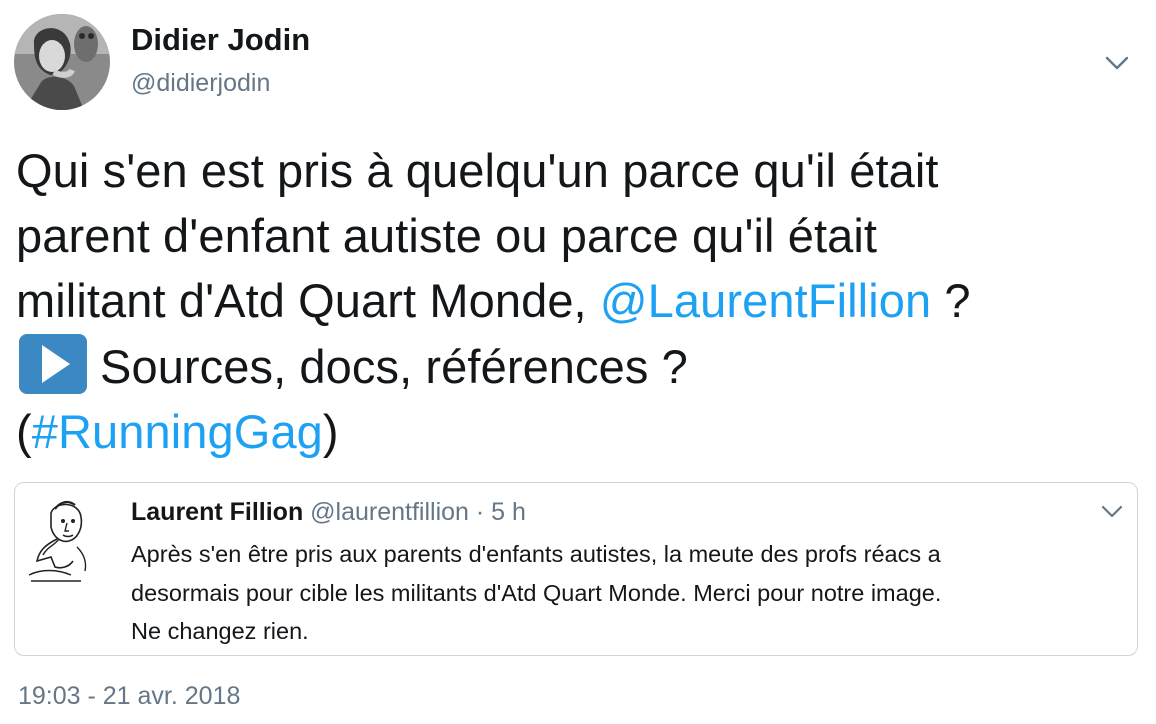  Describe the element at coordinates (24, 431) in the screenshot. I see `tweet-text-segment: (` at that location.